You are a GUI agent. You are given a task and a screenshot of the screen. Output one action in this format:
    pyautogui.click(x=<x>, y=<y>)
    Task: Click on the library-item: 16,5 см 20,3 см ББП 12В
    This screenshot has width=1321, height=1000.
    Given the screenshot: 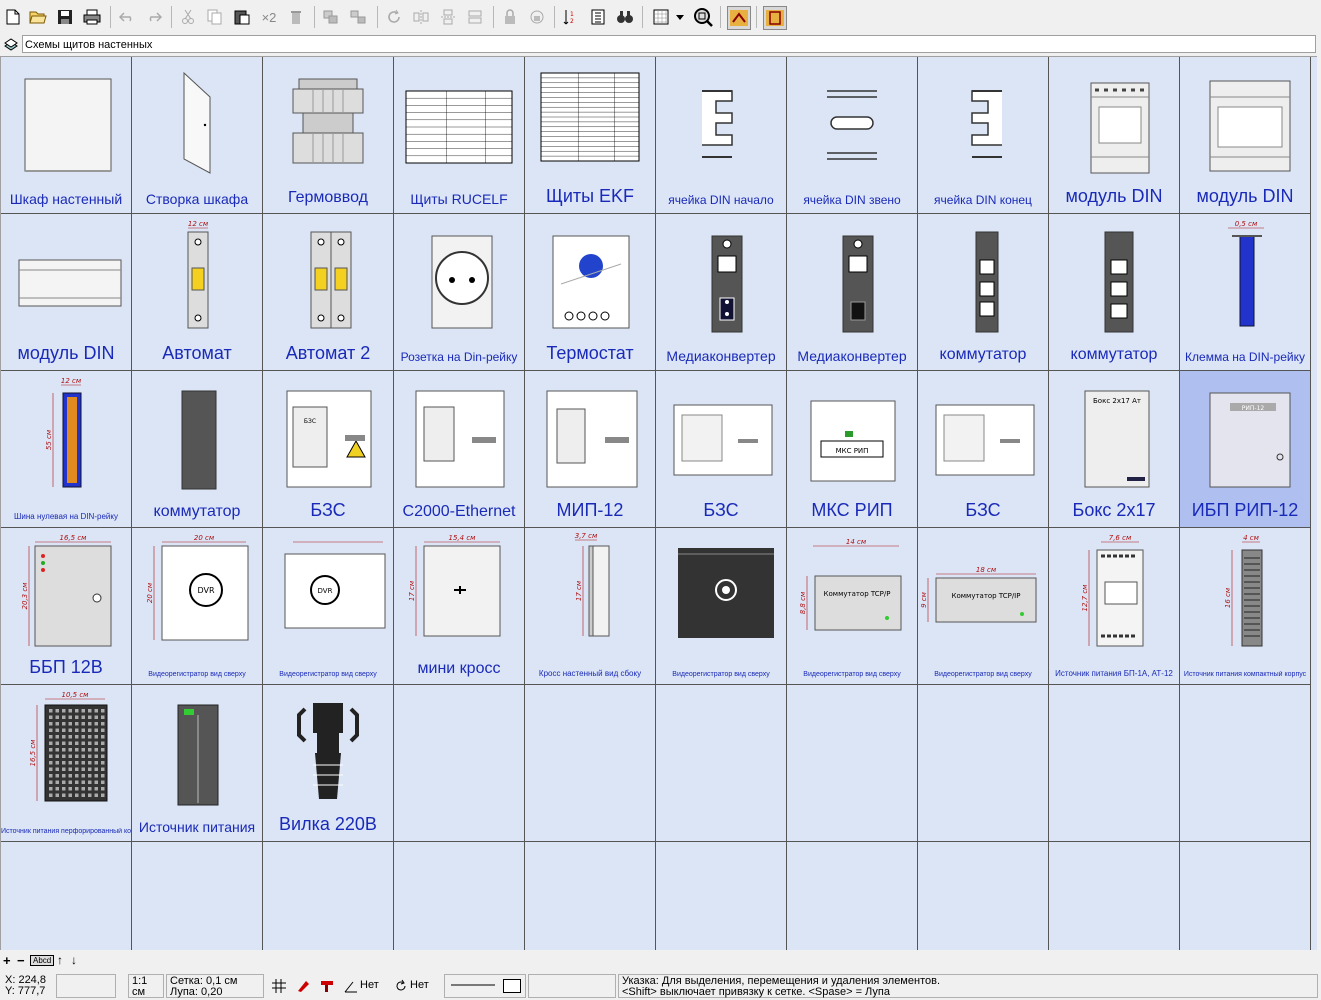 What is the action you would take?
    pyautogui.click(x=66, y=606)
    